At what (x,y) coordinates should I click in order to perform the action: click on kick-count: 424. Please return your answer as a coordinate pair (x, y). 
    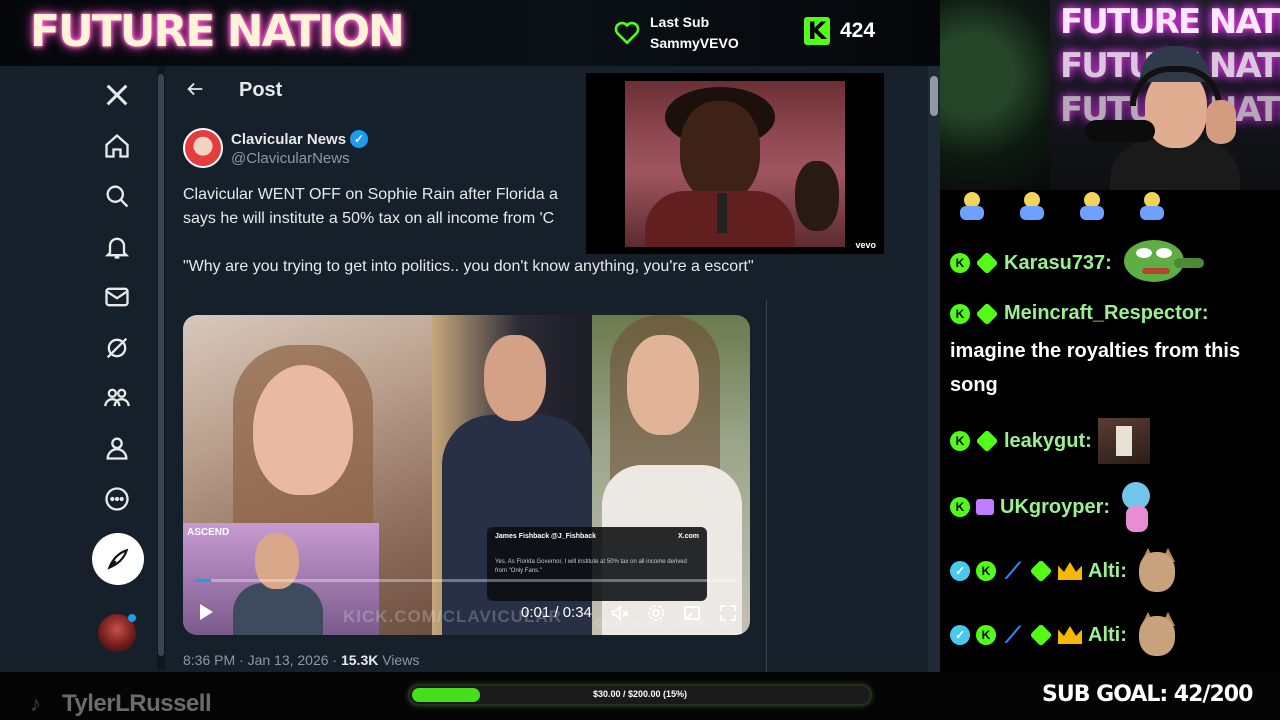
    Looking at the image, I should click on (858, 30).